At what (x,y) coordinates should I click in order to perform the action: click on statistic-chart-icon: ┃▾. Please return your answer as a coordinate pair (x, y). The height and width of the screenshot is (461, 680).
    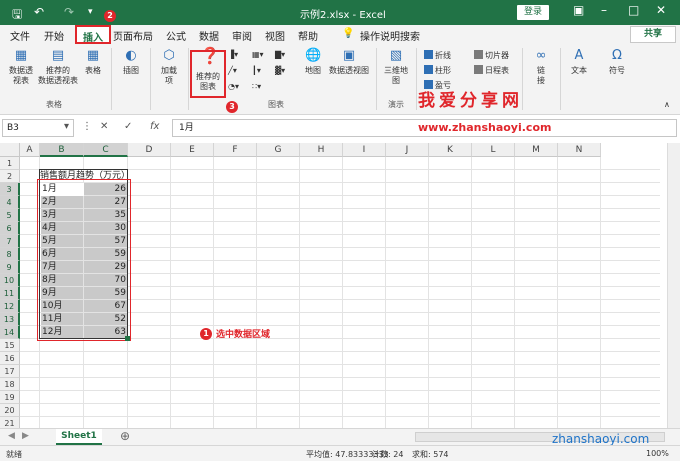
    Looking at the image, I should click on (256, 70).